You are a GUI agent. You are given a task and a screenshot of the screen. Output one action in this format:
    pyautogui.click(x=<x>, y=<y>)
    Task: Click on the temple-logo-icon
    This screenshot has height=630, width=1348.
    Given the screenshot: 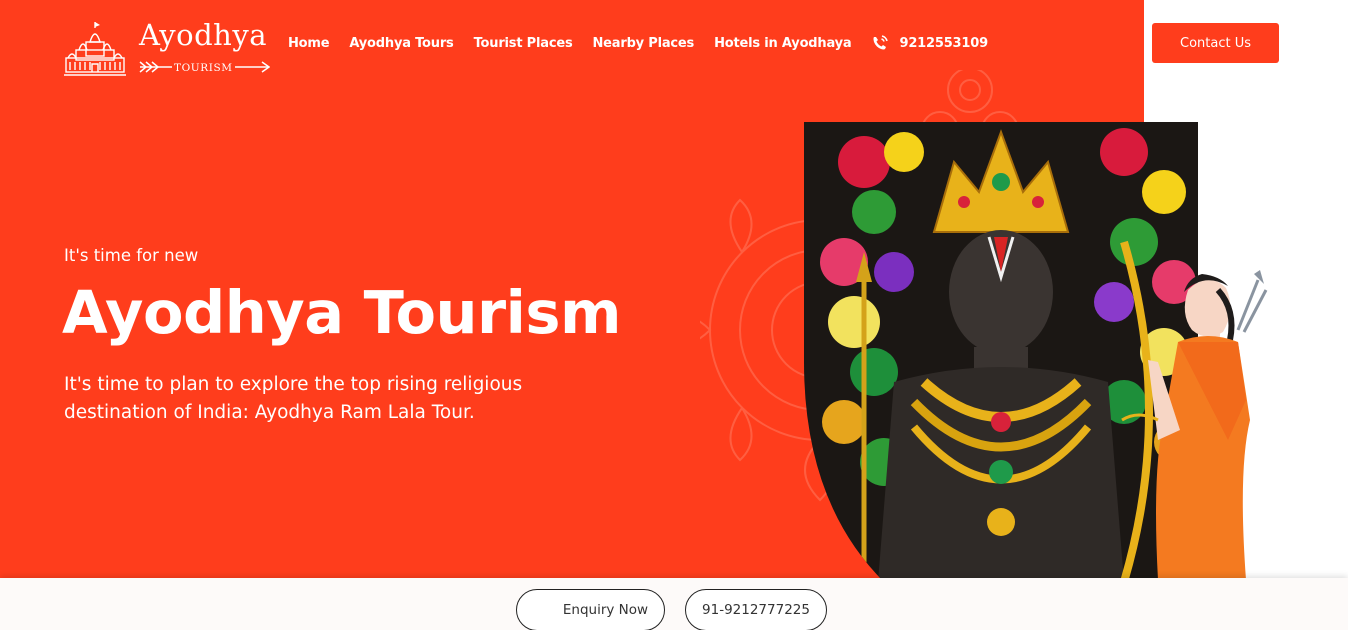 What is the action you would take?
    pyautogui.click(x=95, y=49)
    